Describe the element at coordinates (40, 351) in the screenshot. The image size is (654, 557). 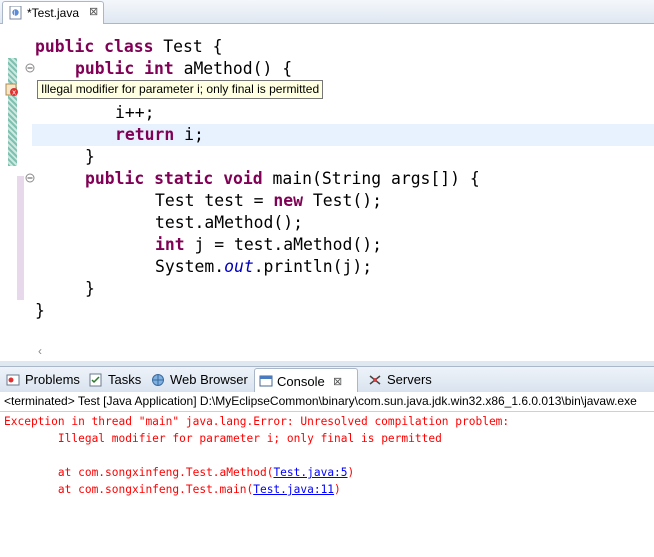
I see `scroll-left-icon: ‹` at that location.